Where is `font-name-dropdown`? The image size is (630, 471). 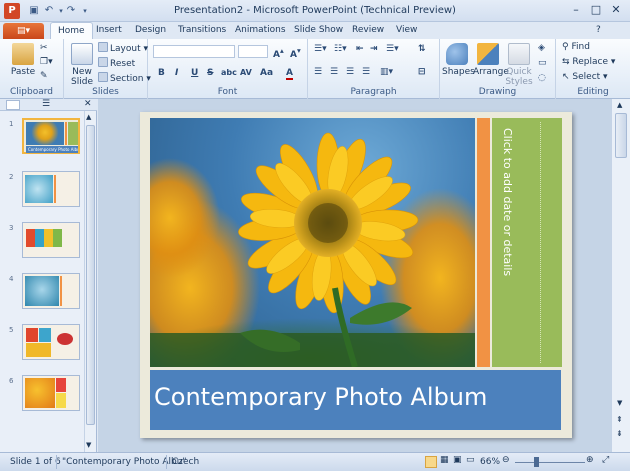
font-name-dropdown is located at coordinates (194, 51).